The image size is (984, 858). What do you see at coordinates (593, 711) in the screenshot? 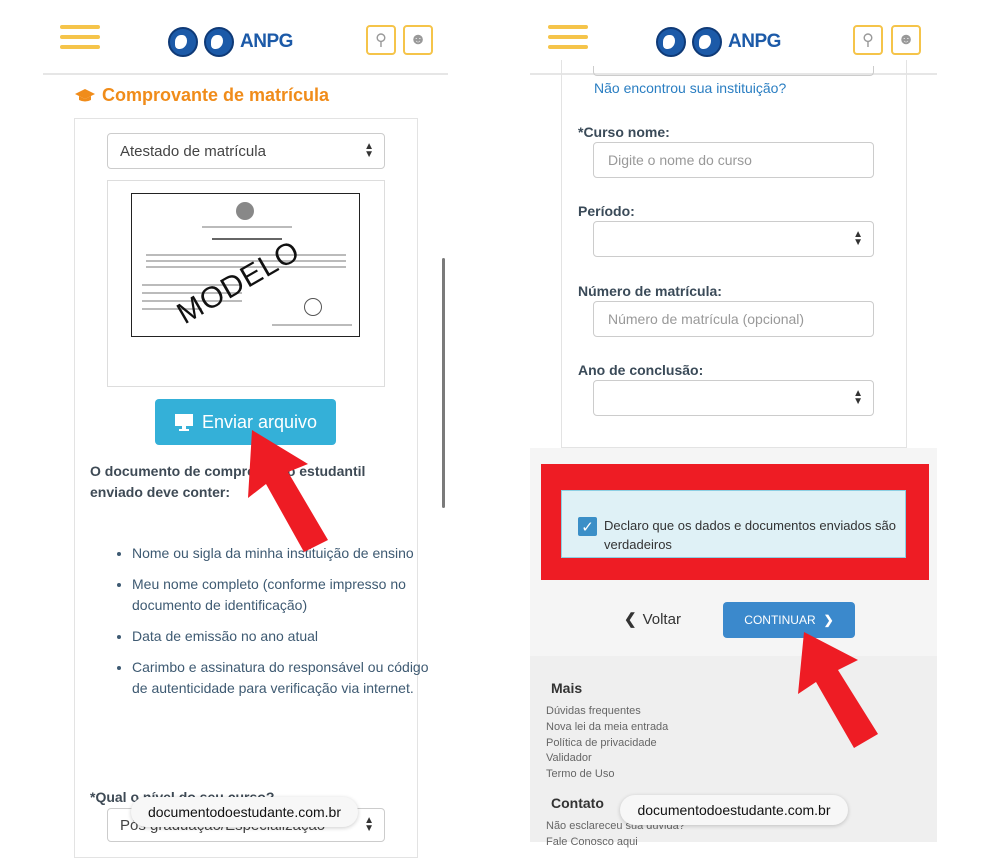
I see `footer-link-faq: Dúvidas frequentes` at bounding box center [593, 711].